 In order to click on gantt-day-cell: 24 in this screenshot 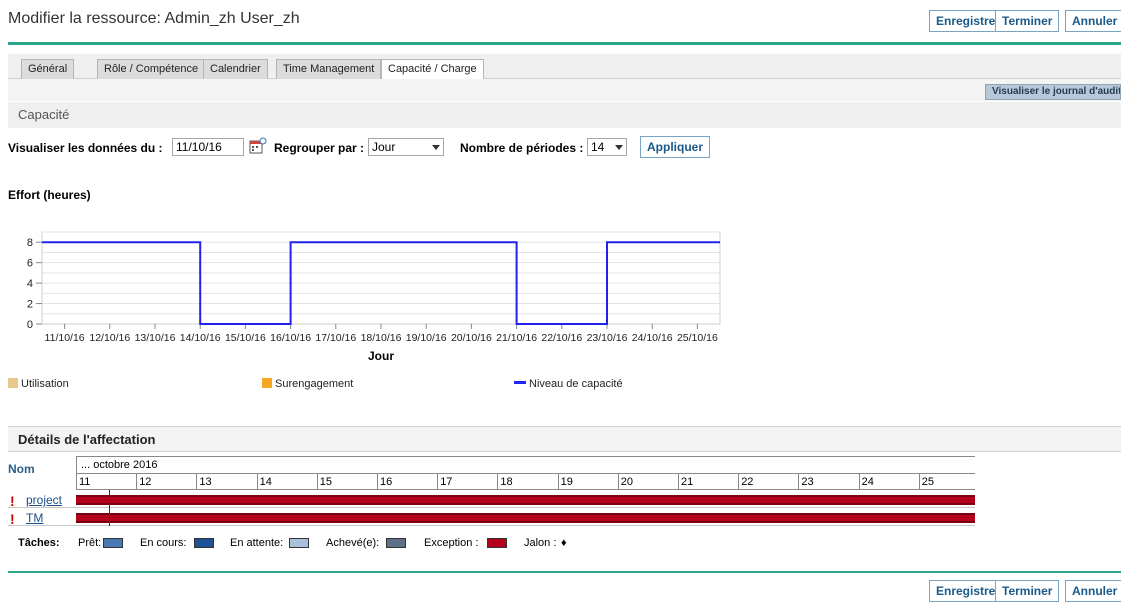, I will do `click(888, 482)`.